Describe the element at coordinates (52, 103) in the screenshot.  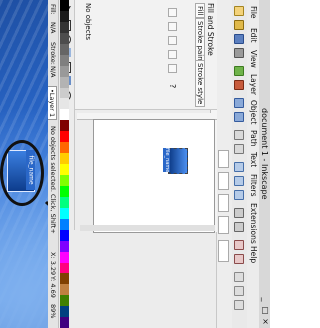
I see `layer-selector: •Layer 1` at that location.